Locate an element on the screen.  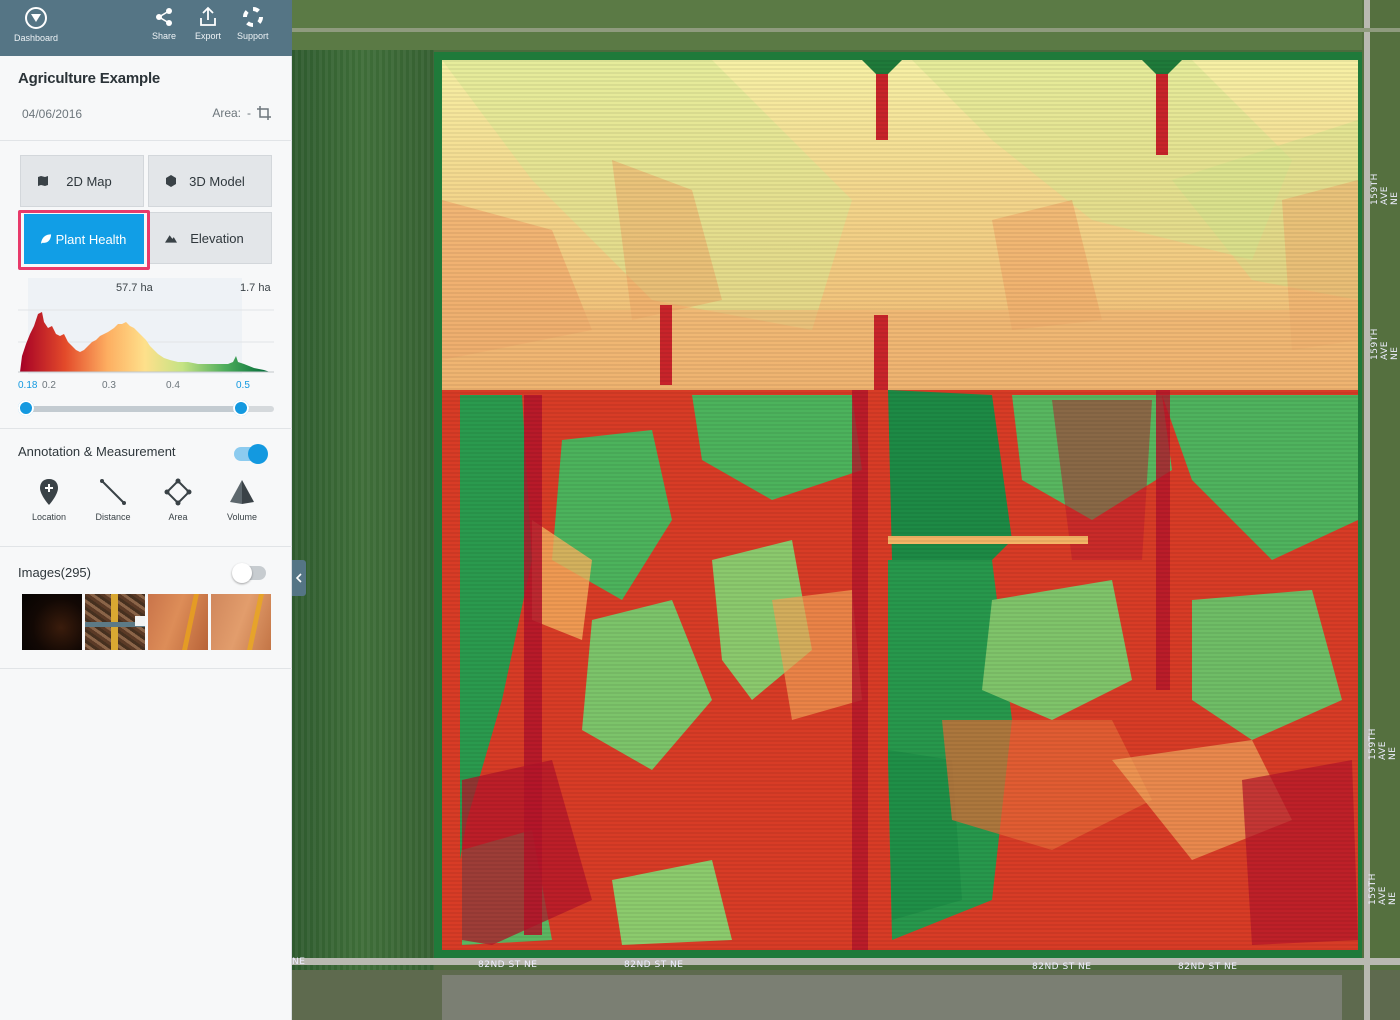
volume-tool: Volume is located at coordinates (242, 500).